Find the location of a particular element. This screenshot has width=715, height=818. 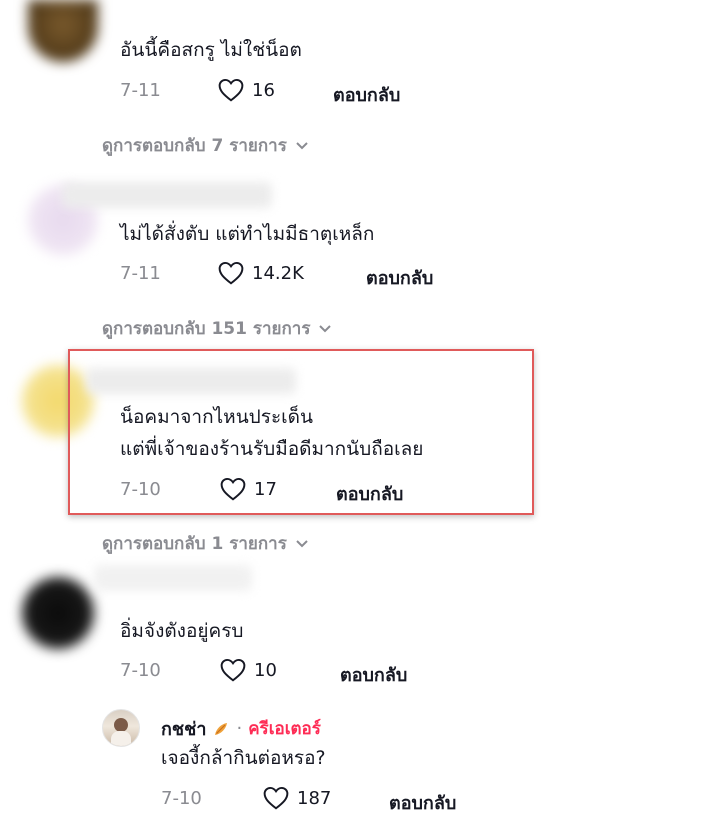

creator-avatar is located at coordinates (121, 728).